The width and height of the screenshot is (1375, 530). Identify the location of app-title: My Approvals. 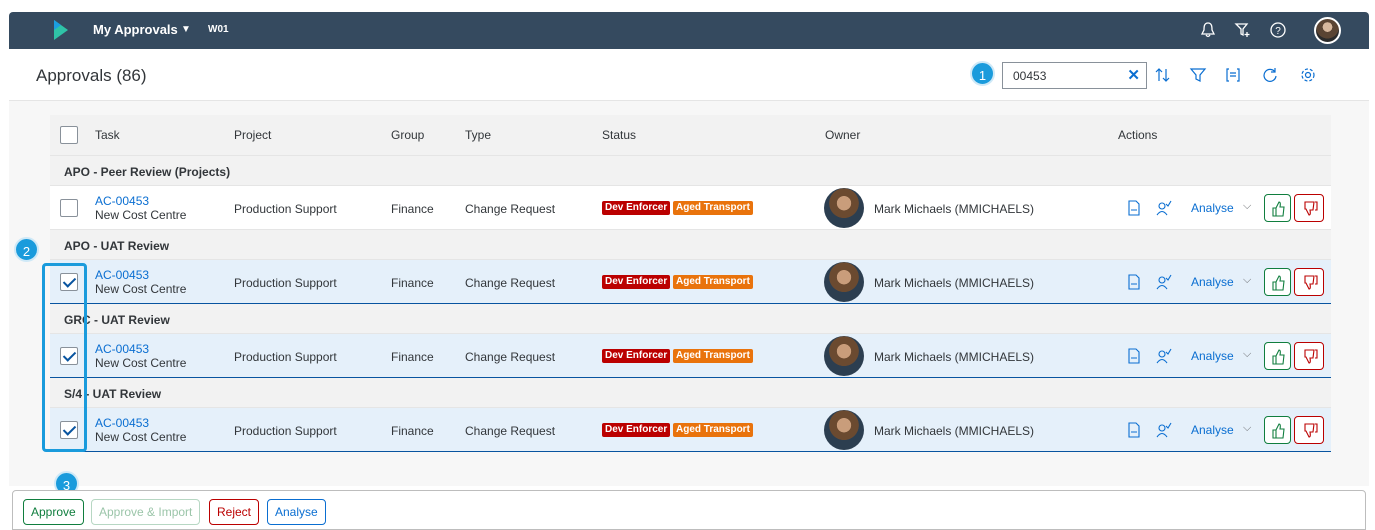
(135, 29).